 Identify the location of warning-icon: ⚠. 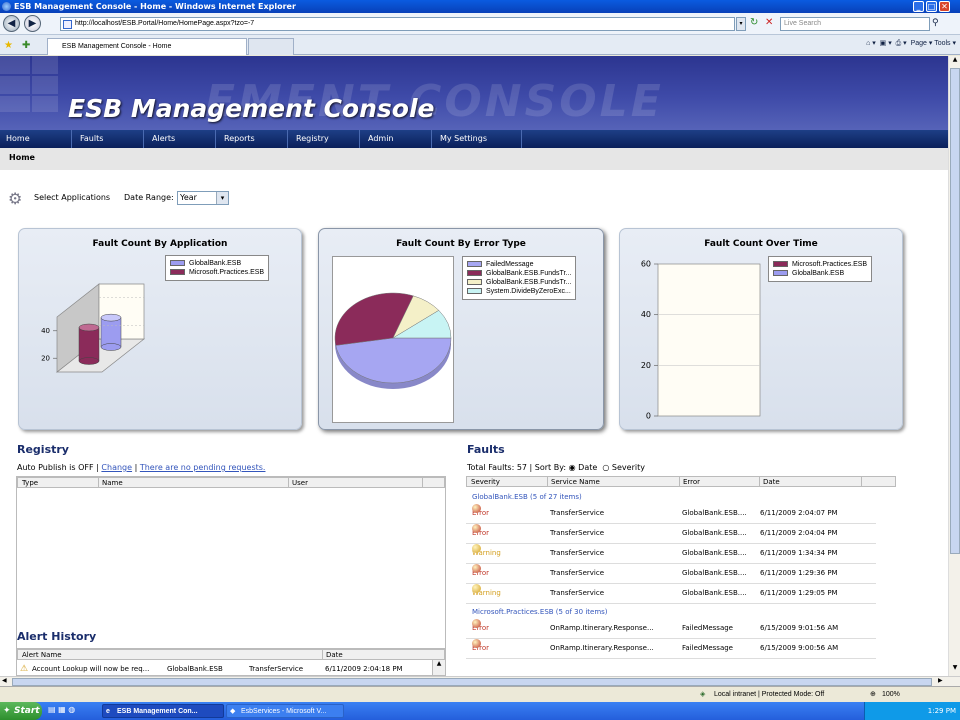
(24, 669).